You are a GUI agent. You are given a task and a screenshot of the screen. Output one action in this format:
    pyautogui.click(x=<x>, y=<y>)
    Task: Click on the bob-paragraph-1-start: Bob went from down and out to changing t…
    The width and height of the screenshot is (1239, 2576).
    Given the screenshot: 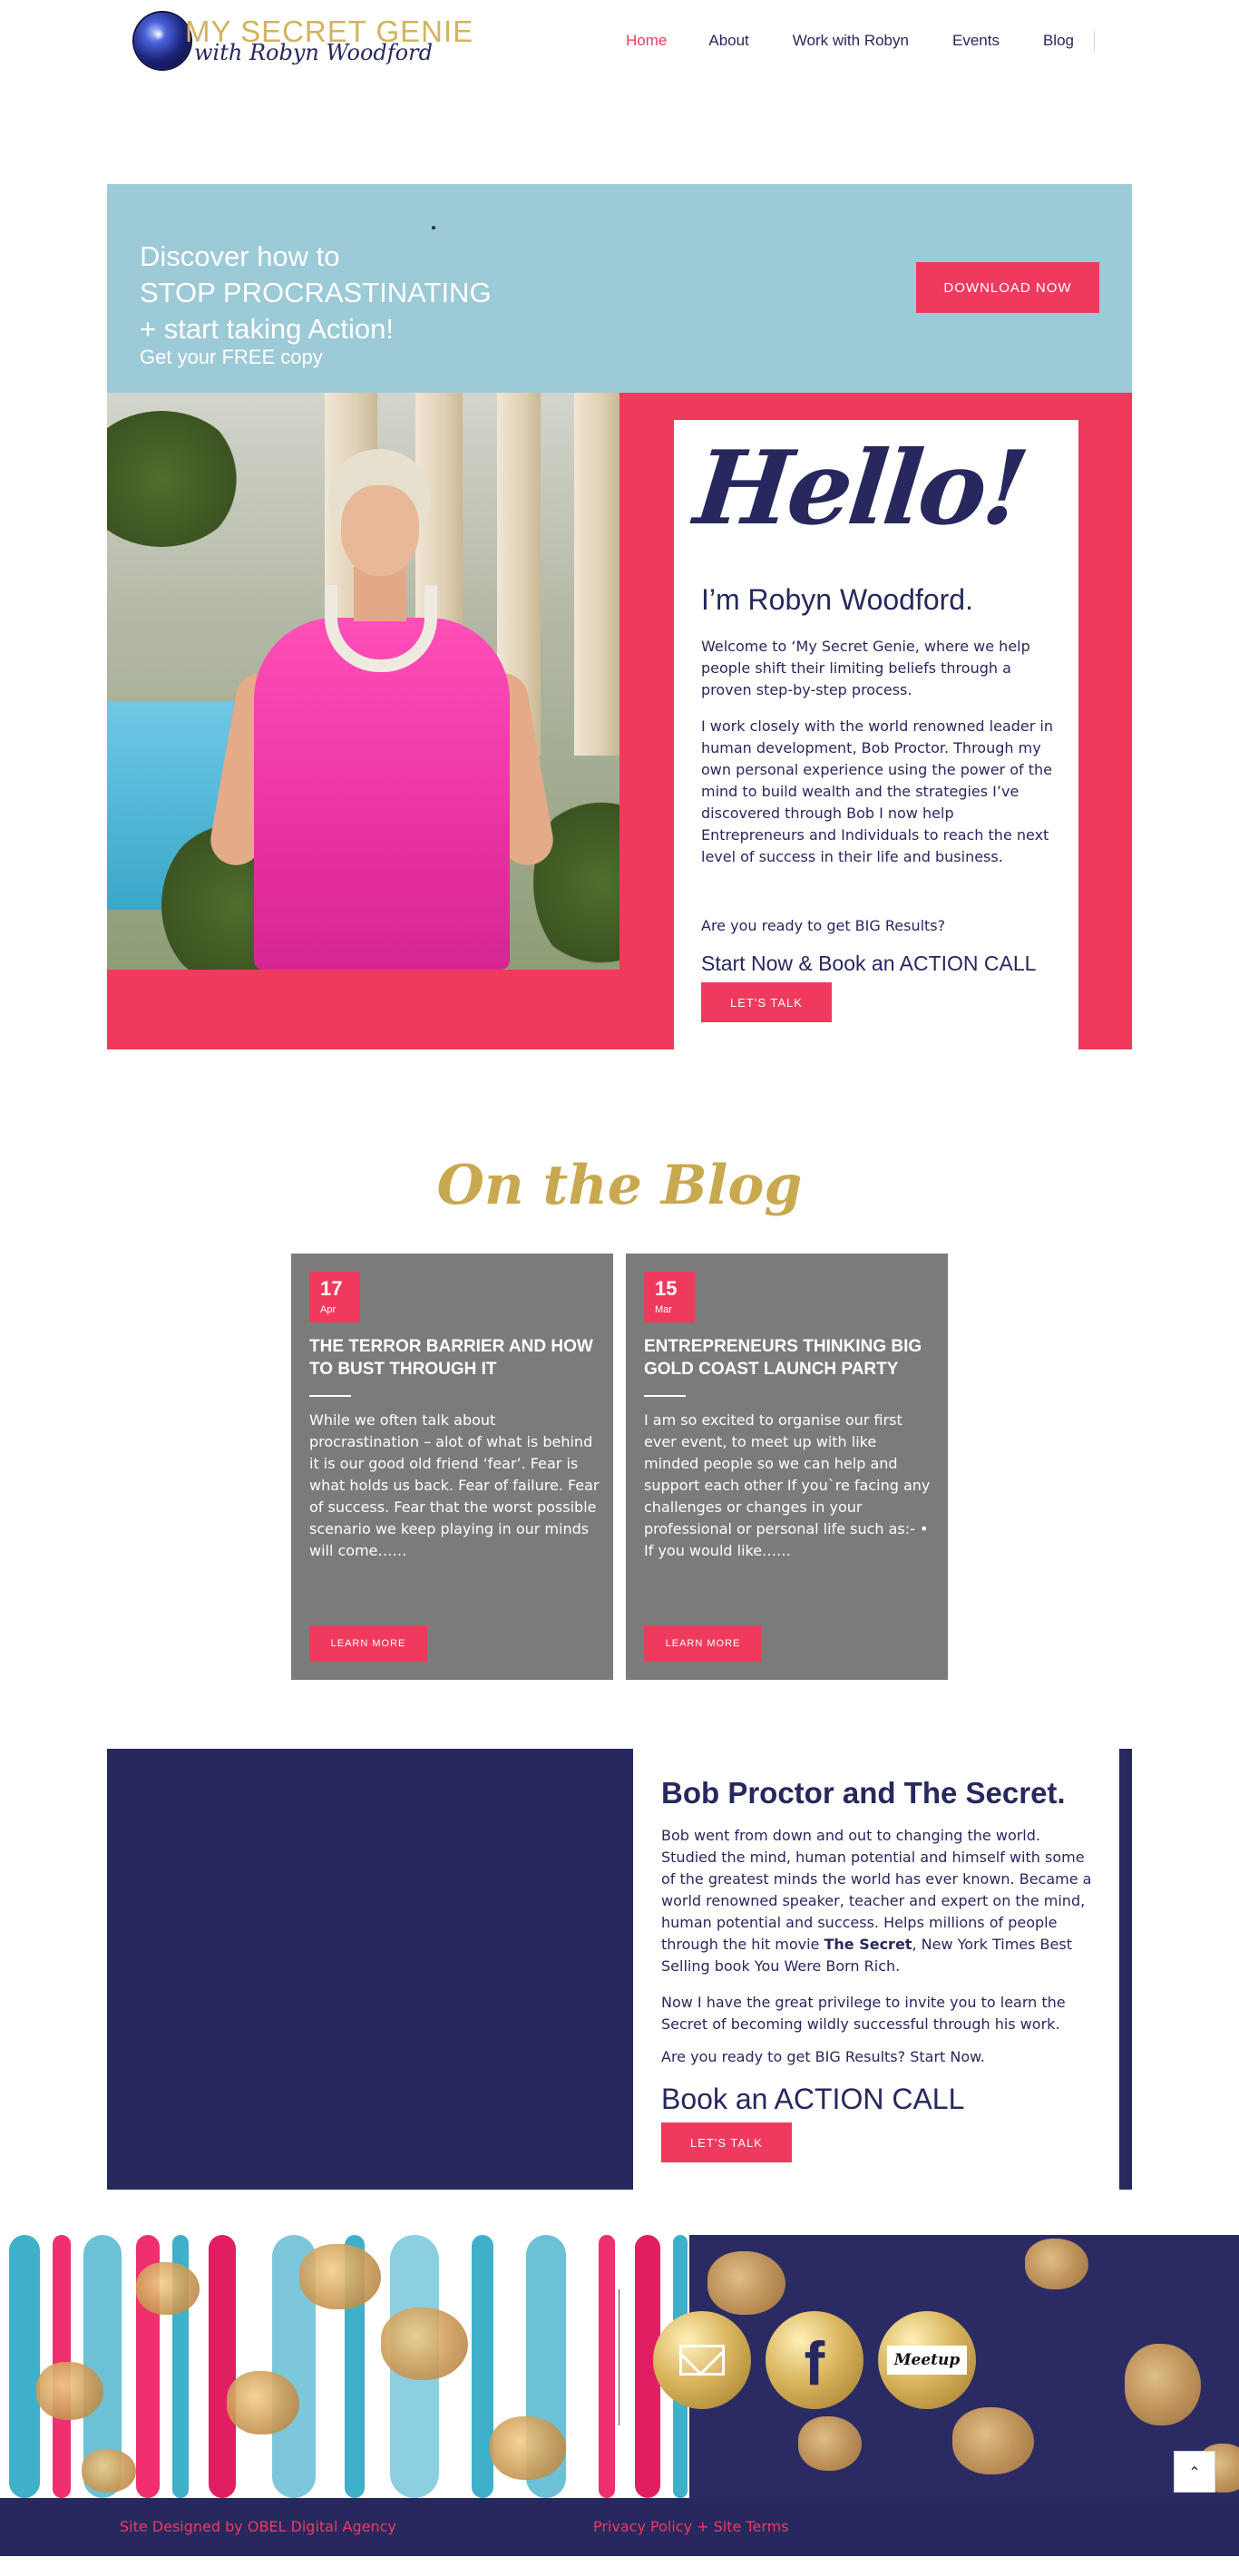 What is the action you would take?
    pyautogui.click(x=876, y=1890)
    